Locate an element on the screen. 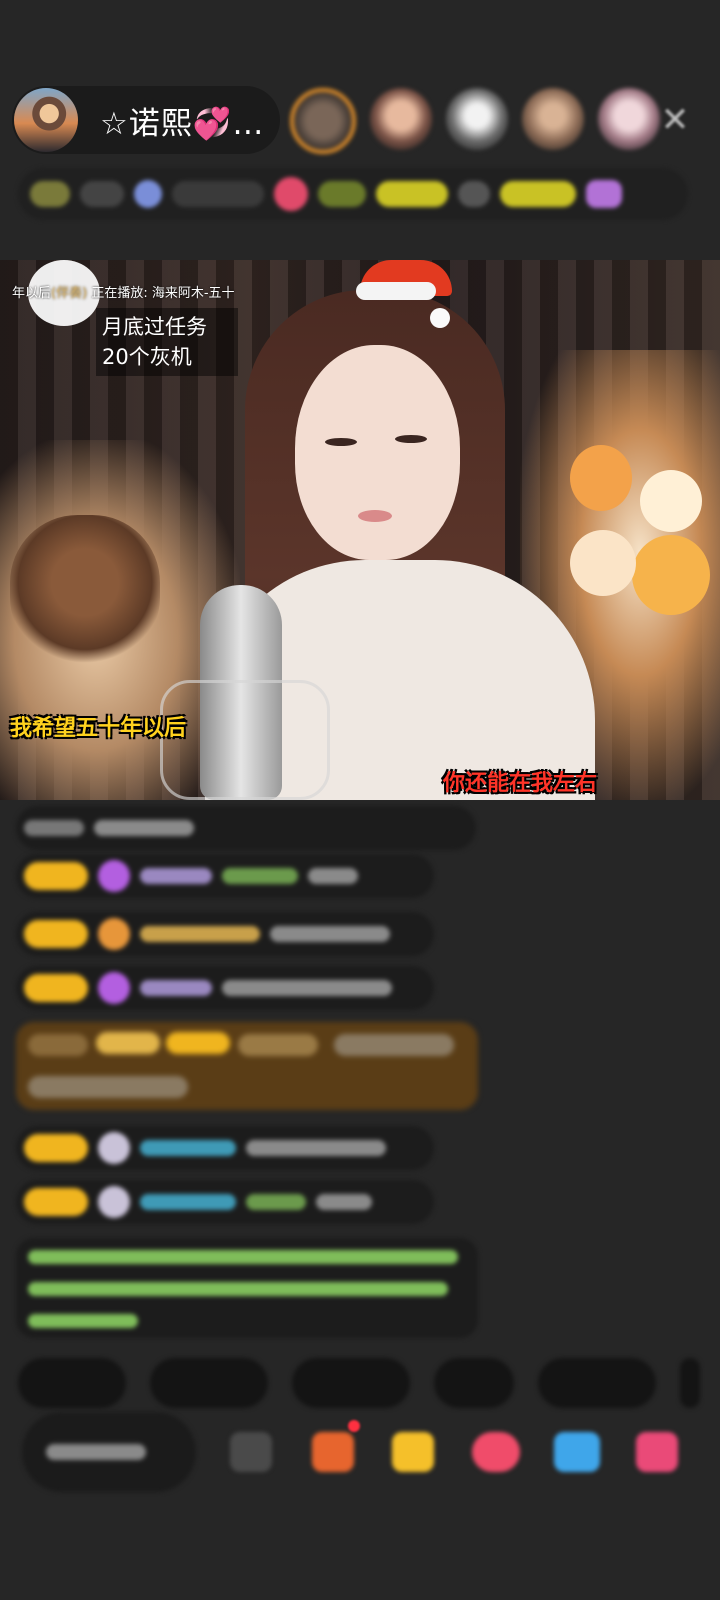  gift-icon is located at coordinates (413, 1452).